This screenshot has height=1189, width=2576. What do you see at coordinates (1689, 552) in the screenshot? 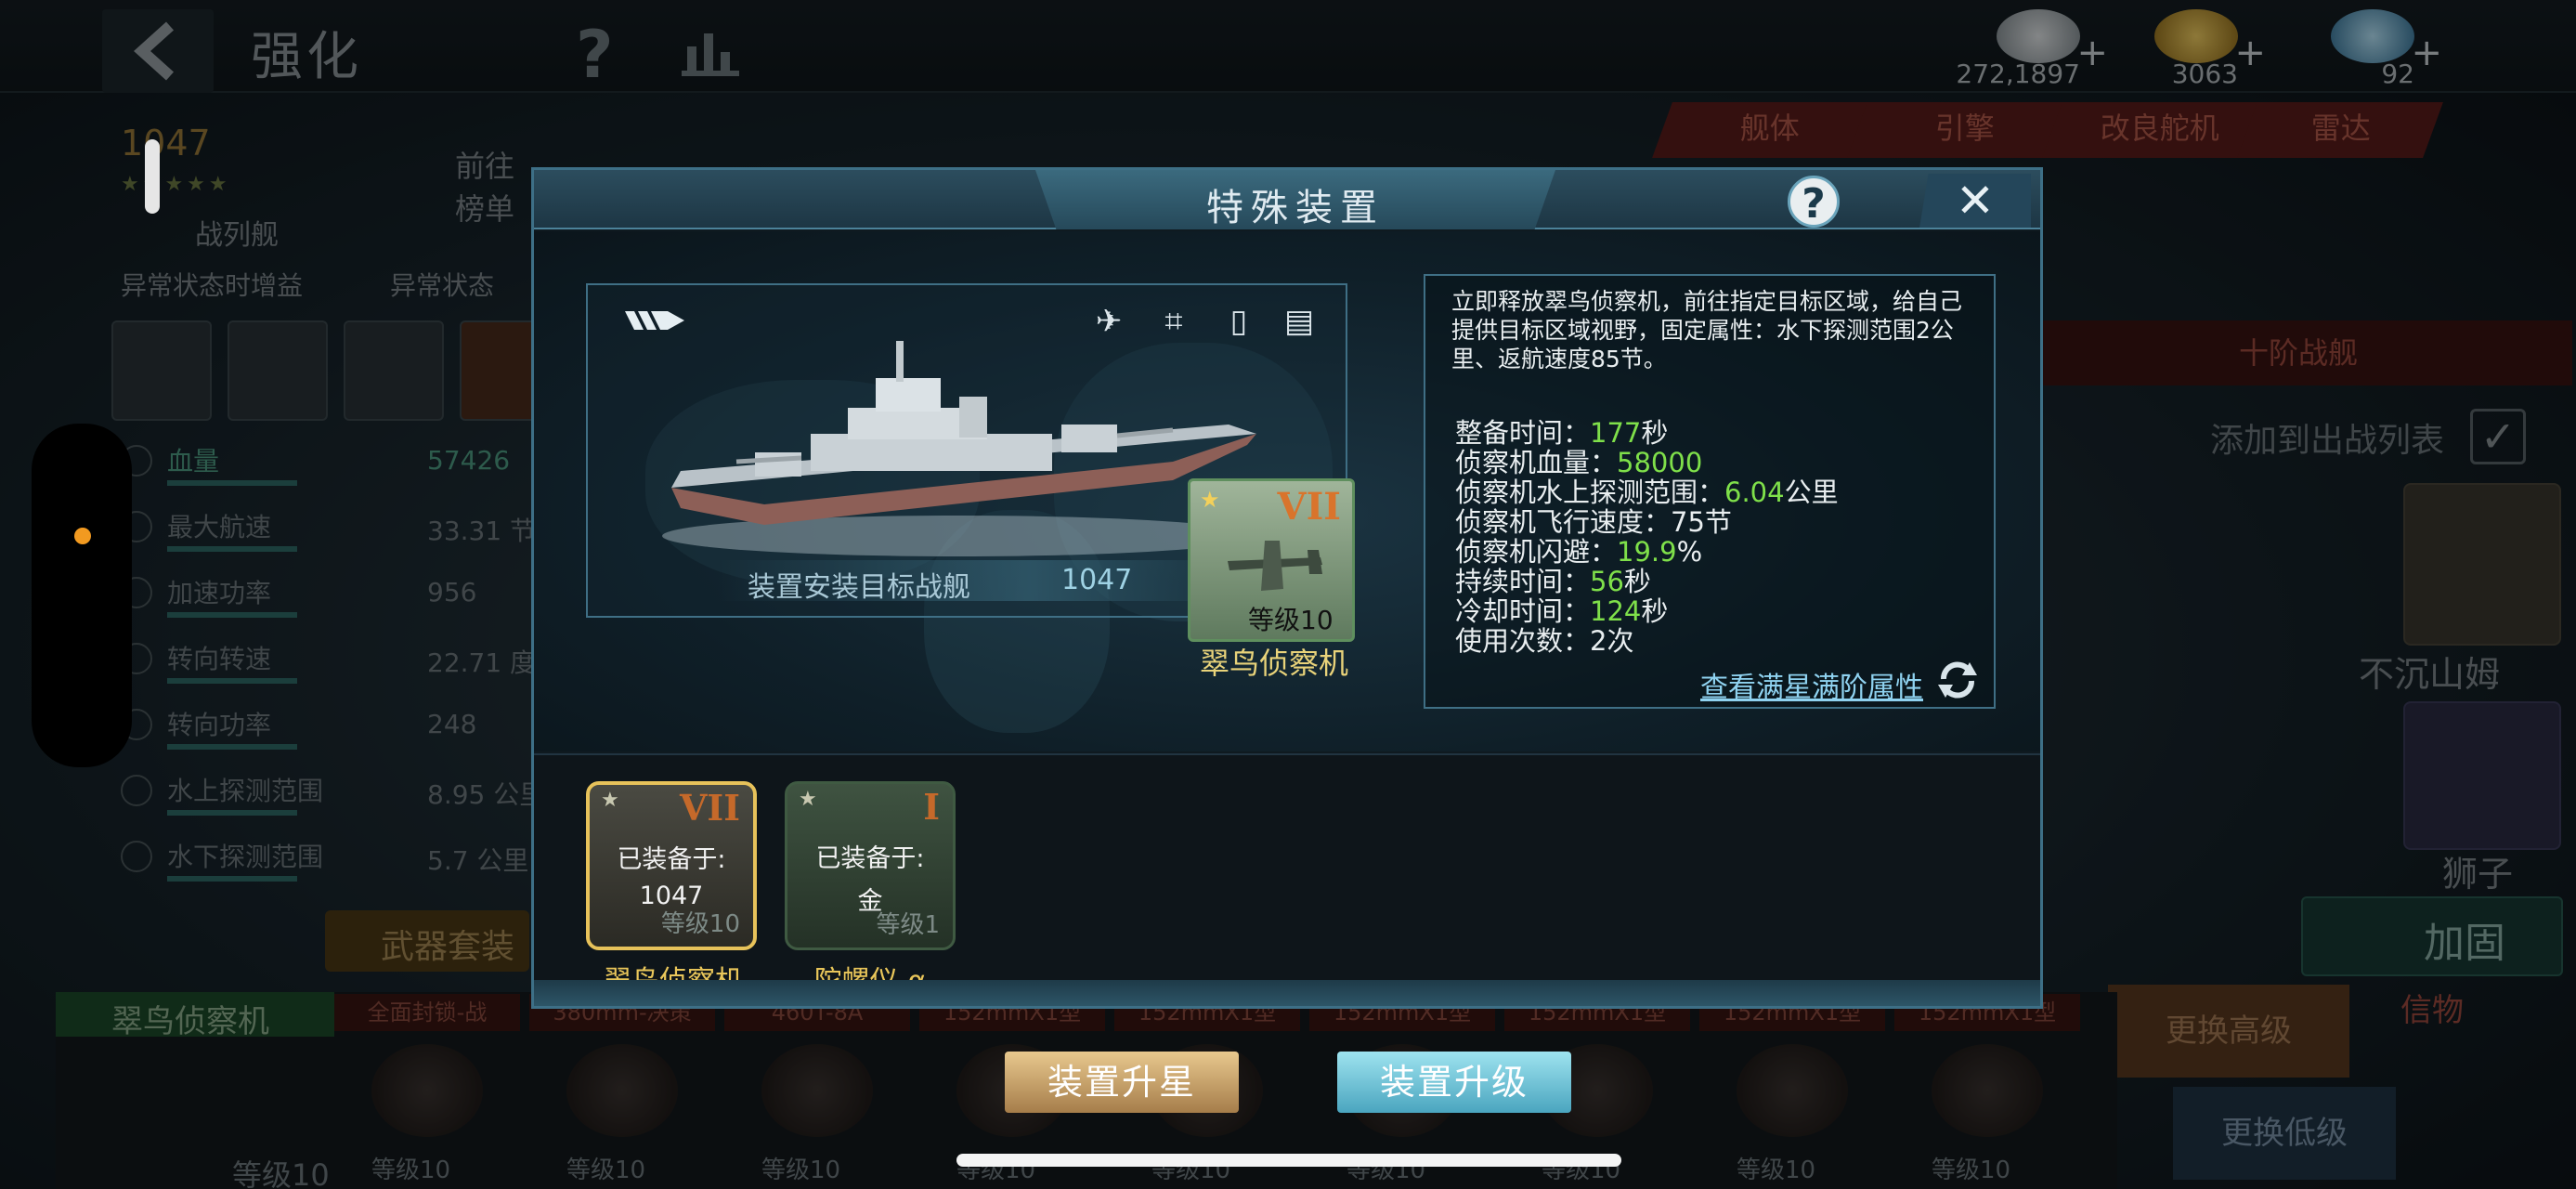
I see `attr-unit: %` at bounding box center [1689, 552].